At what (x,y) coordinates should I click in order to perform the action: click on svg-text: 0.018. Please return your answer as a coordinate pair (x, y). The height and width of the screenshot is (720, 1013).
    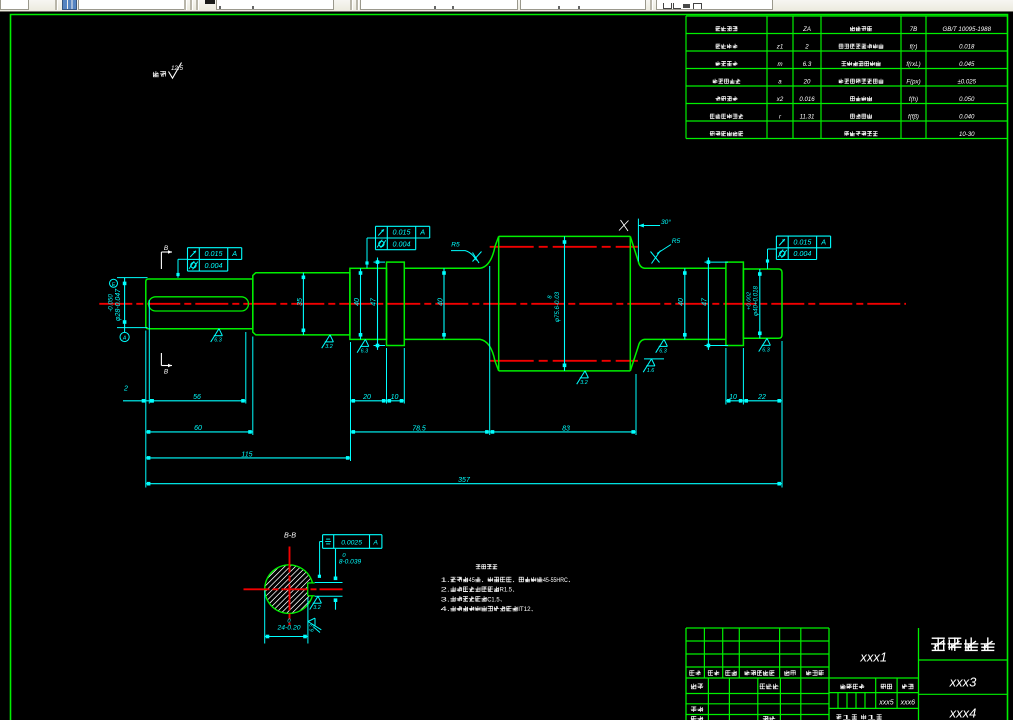
    Looking at the image, I should click on (967, 47).